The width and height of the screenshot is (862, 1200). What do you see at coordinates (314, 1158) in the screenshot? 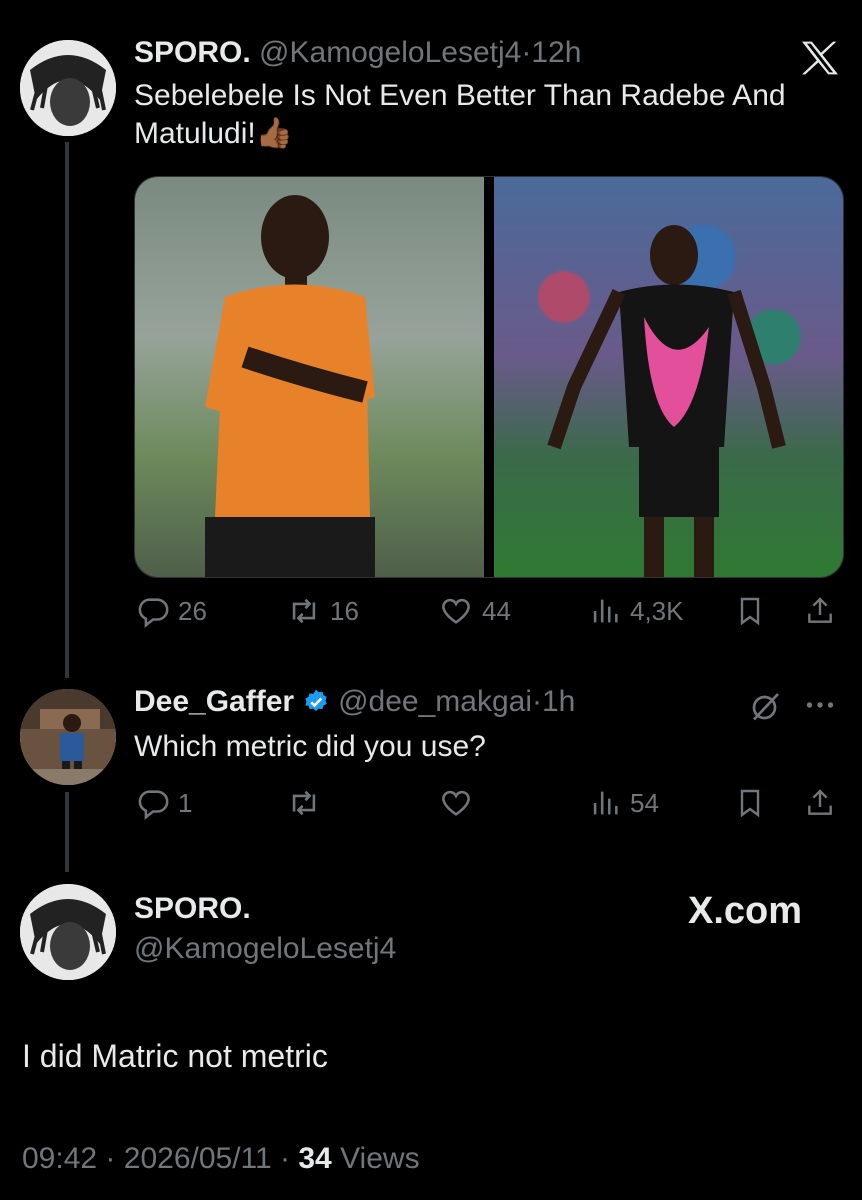
I see `views-count: 34` at bounding box center [314, 1158].